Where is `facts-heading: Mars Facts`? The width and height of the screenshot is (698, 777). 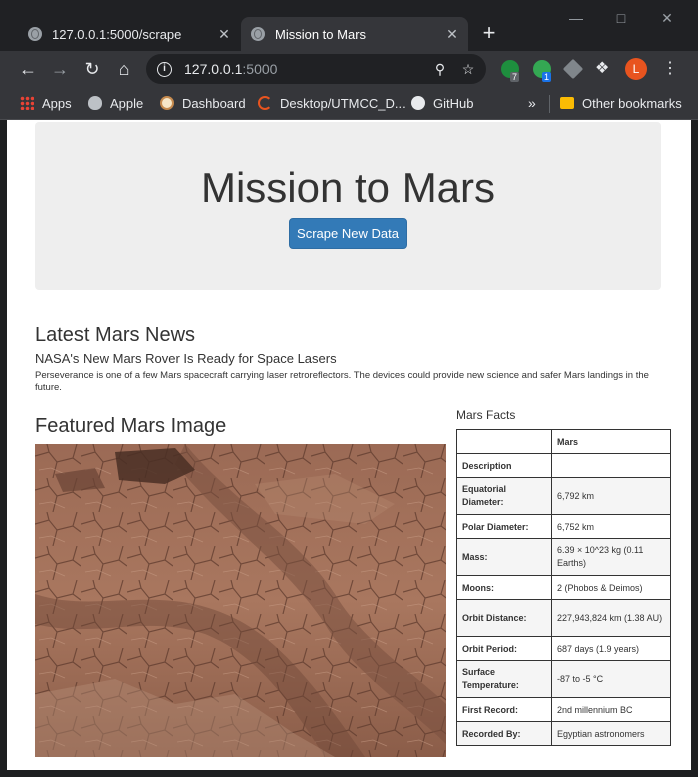 facts-heading: Mars Facts is located at coordinates (486, 415).